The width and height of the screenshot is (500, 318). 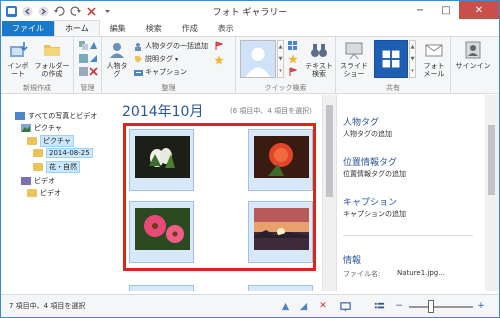 I want to click on nav-pictures-library: ピクチャ, so click(x=41, y=128).